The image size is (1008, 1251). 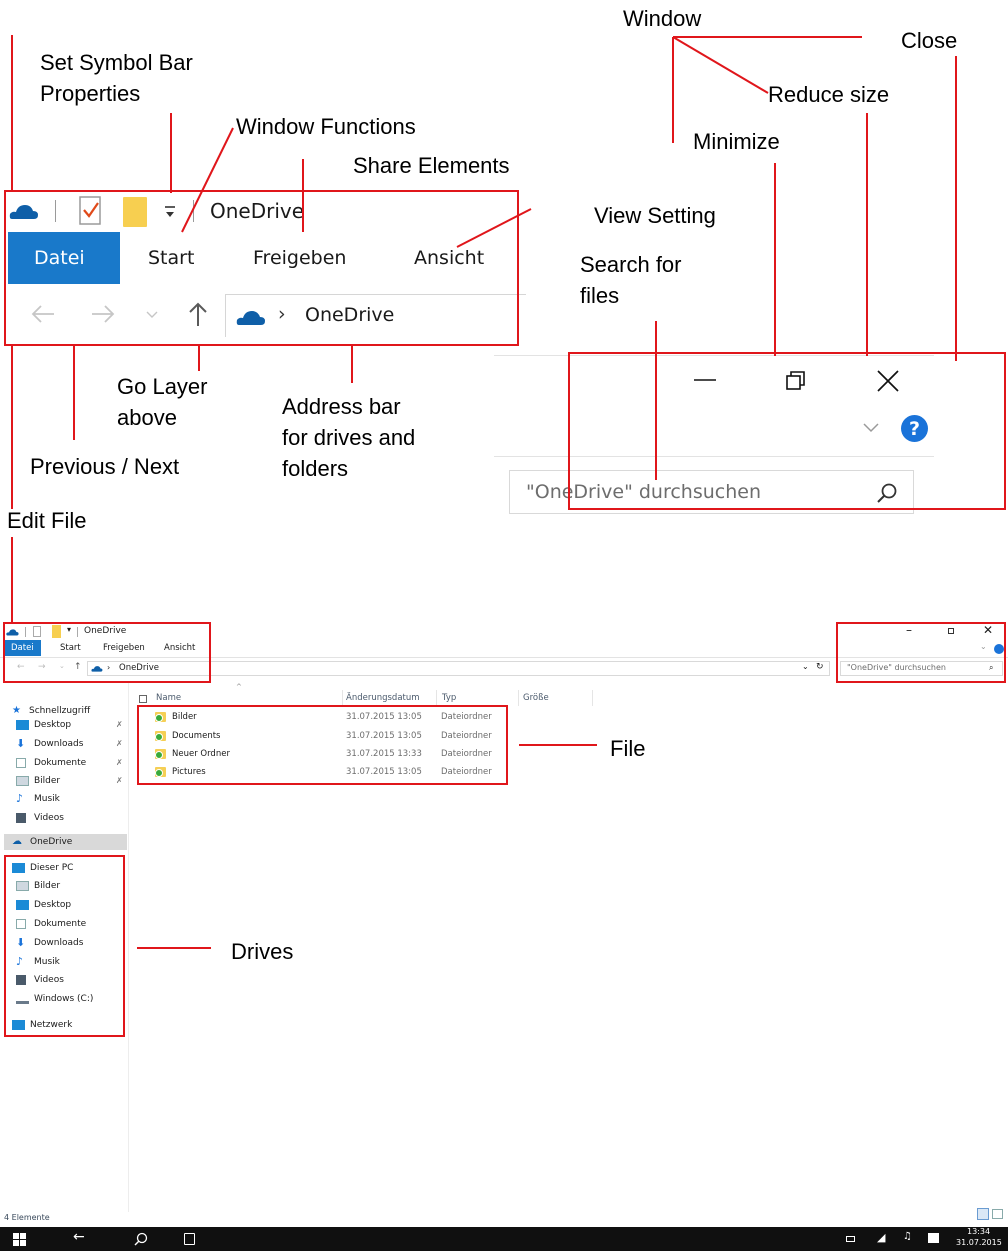 I want to click on annotation-address-bar-line2: for drives and, so click(x=349, y=437).